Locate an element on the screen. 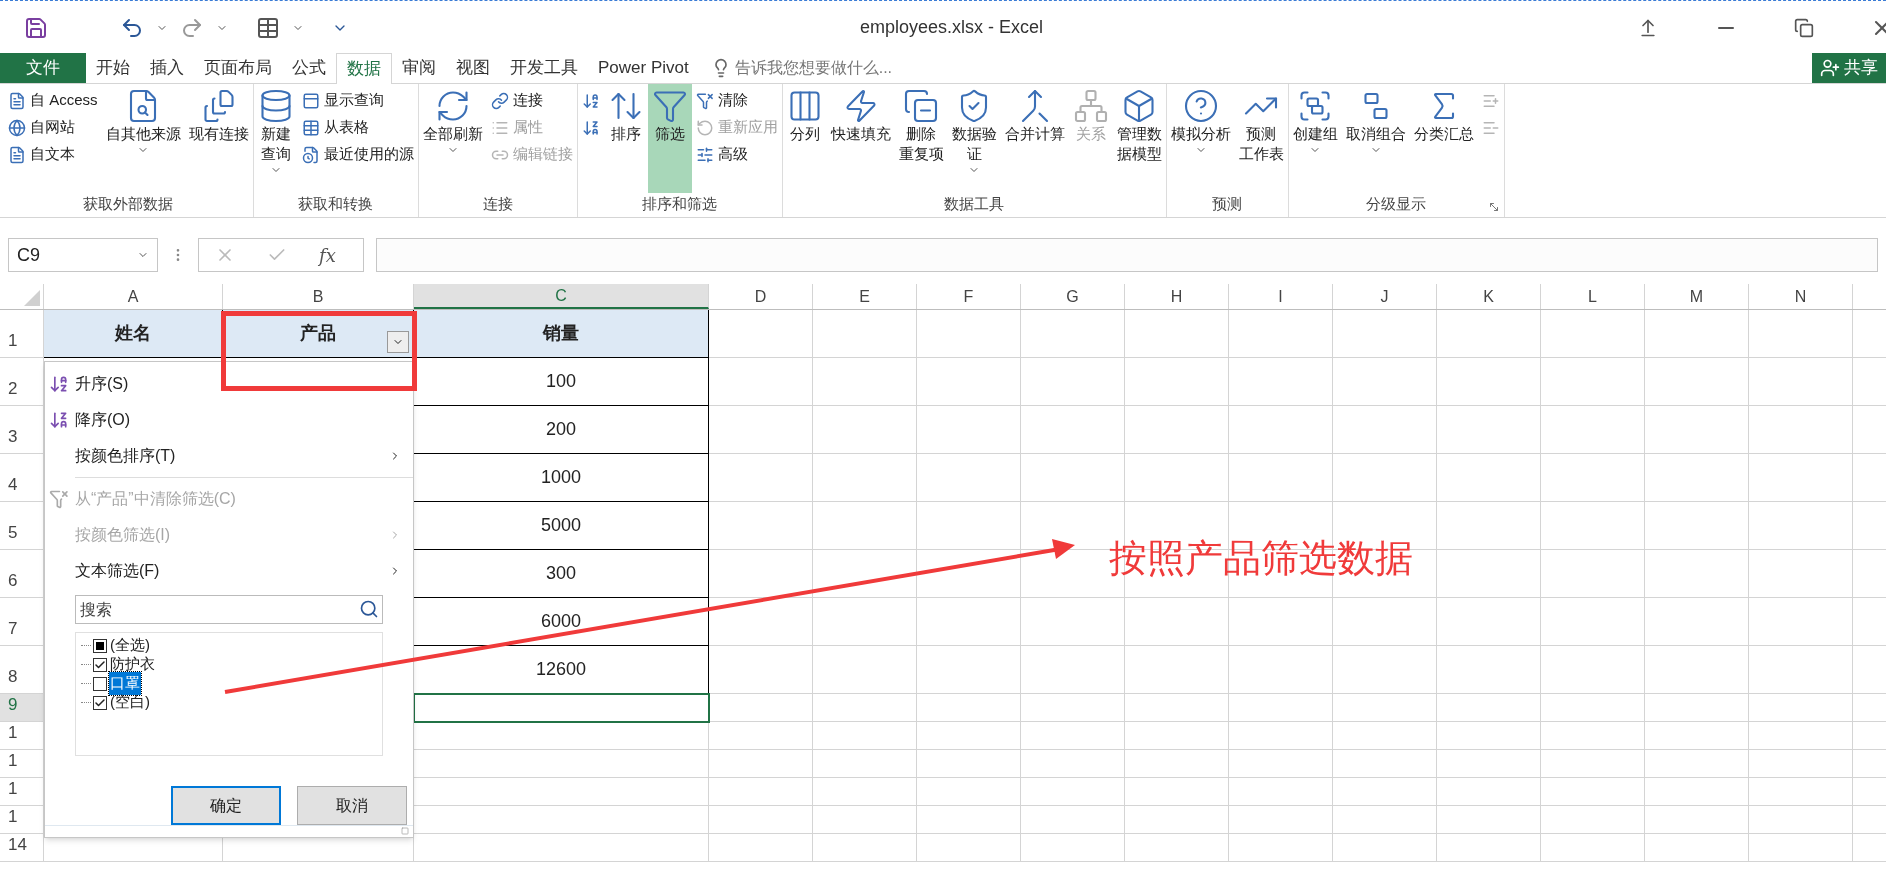 The height and width of the screenshot is (873, 1886). column-header: J is located at coordinates (1385, 296).